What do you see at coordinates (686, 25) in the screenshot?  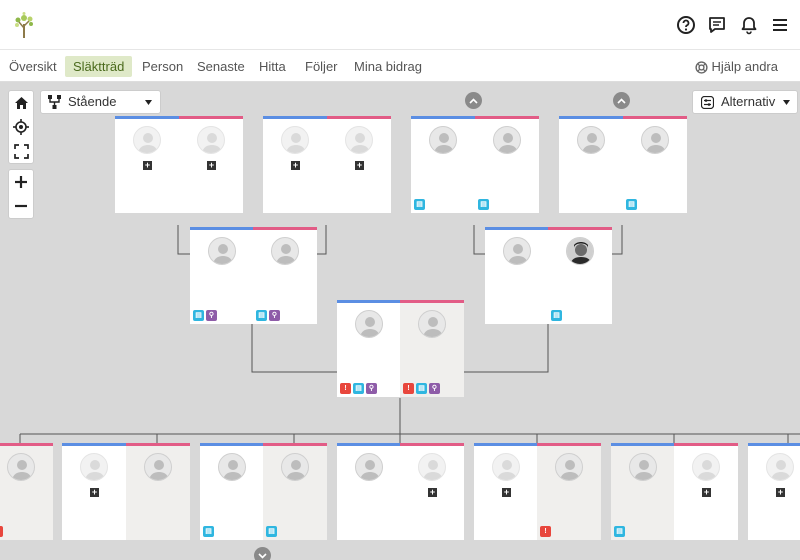 I see `help-icon` at bounding box center [686, 25].